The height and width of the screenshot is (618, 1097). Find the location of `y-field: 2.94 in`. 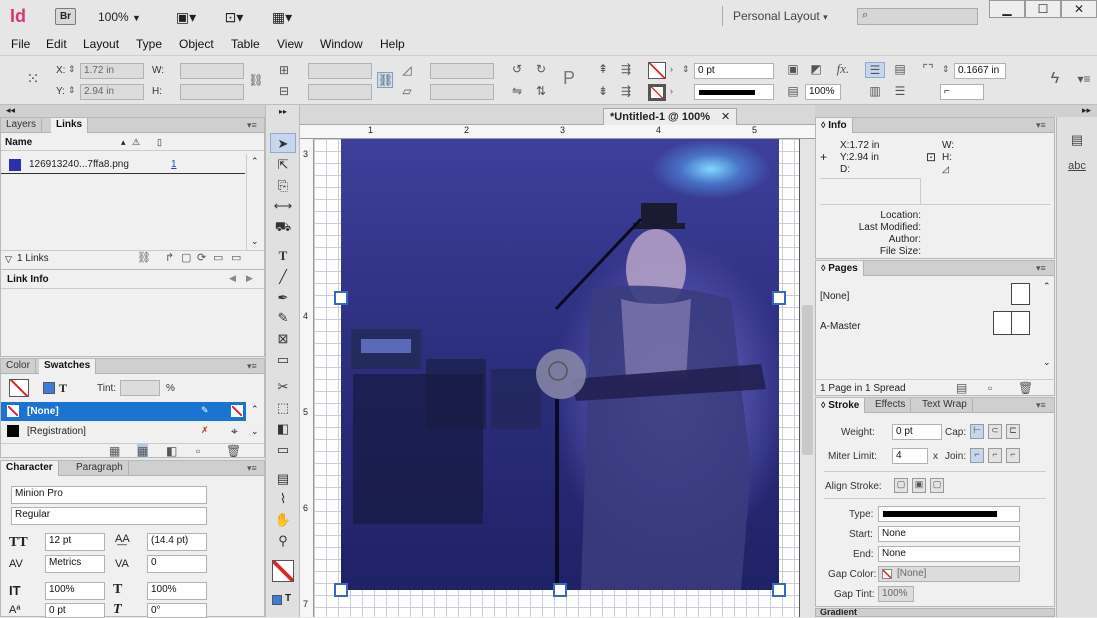

y-field: 2.94 in is located at coordinates (112, 92).